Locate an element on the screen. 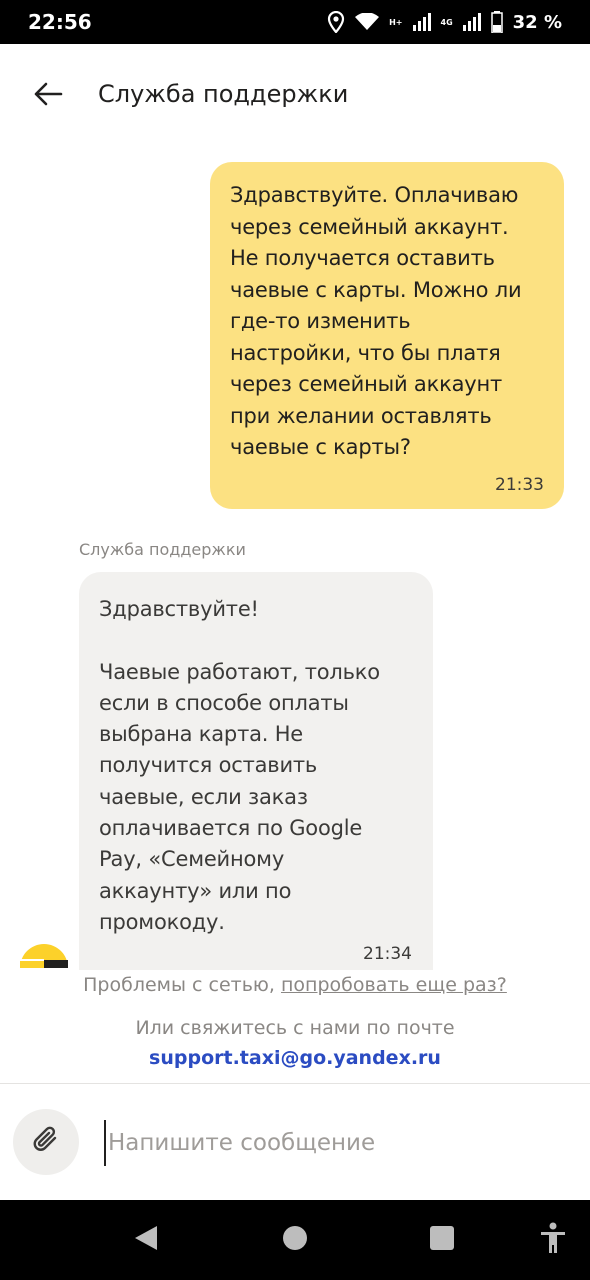 This screenshot has height=1280, width=590. nav-back-icon is located at coordinates (146, 1240).